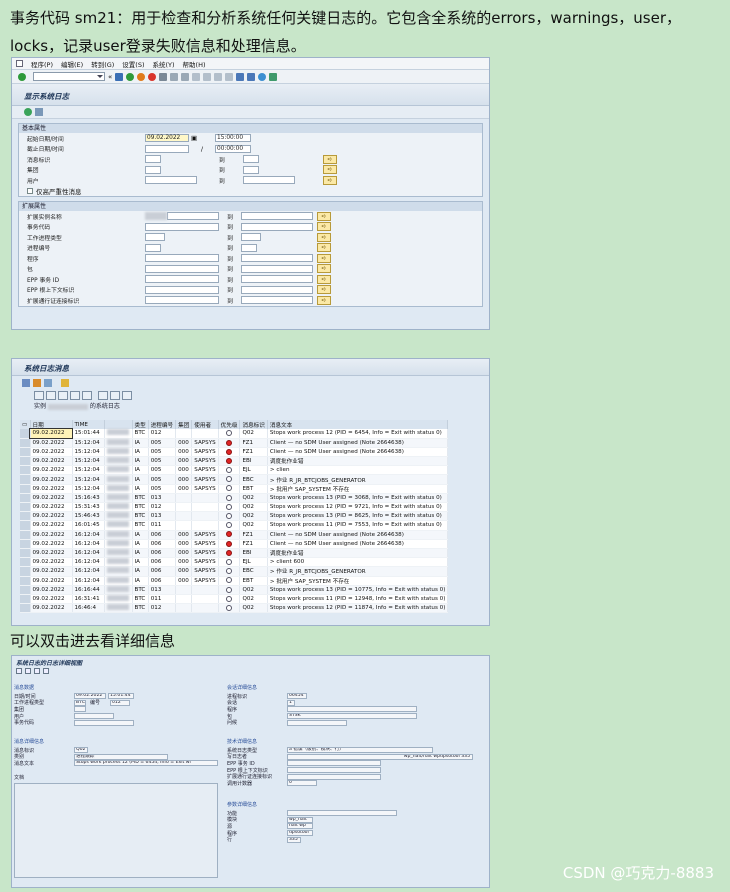  I want to click on last-page-icon, so click(229, 76).